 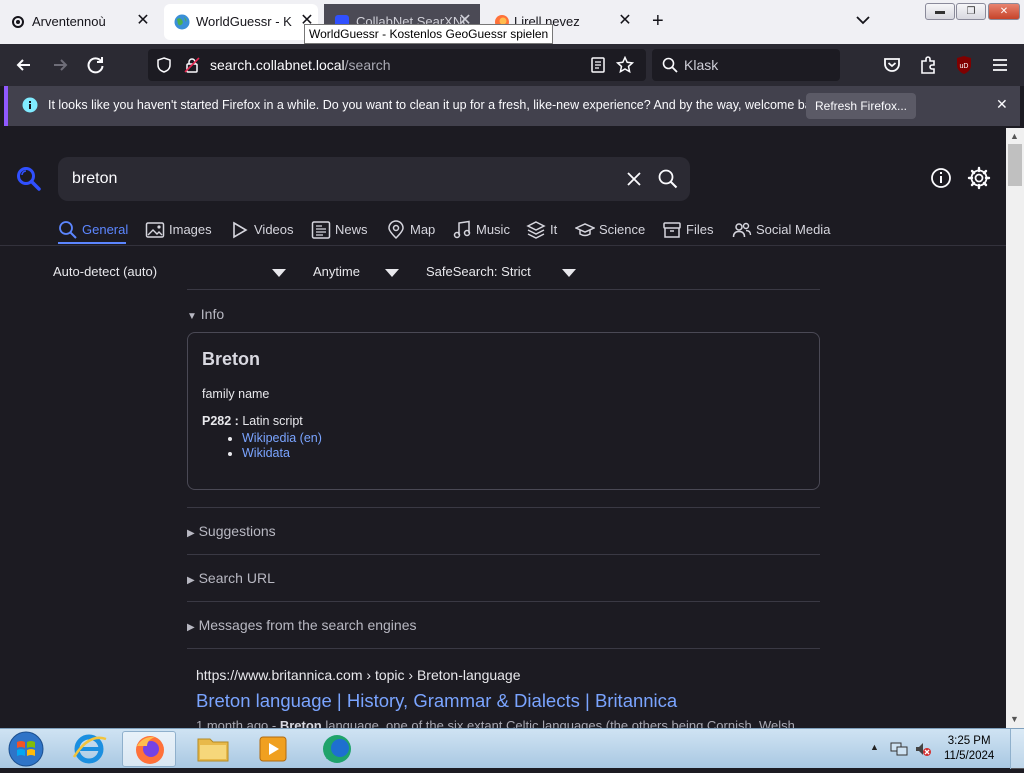 I want to click on scroll-up-arrow-icon: ▲, so click(x=1014, y=136).